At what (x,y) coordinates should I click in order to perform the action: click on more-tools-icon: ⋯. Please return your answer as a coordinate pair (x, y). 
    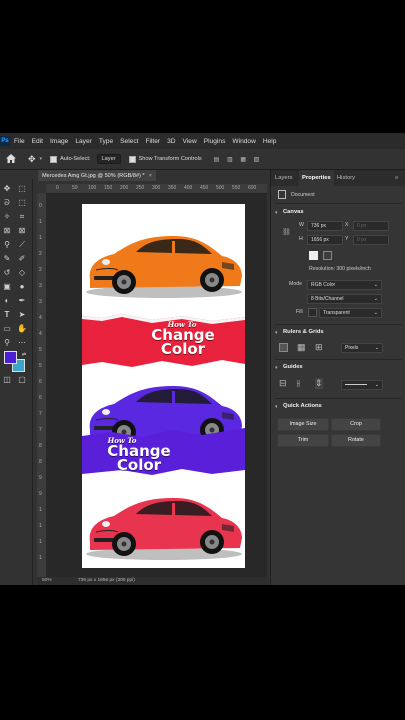
    Looking at the image, I should click on (22, 342).